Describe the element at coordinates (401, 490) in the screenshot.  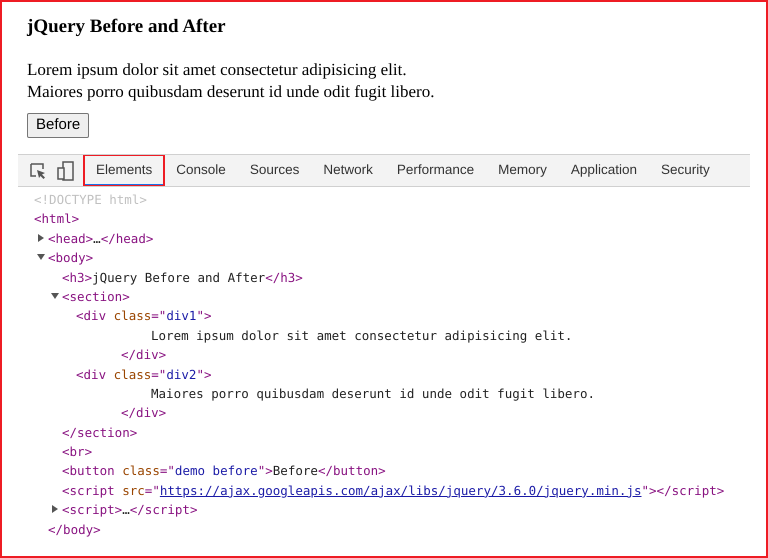
I see `script-link: https://ajax.googleapis.com/ajax/libs/jquery/3.6.0/jquery.min.js` at that location.